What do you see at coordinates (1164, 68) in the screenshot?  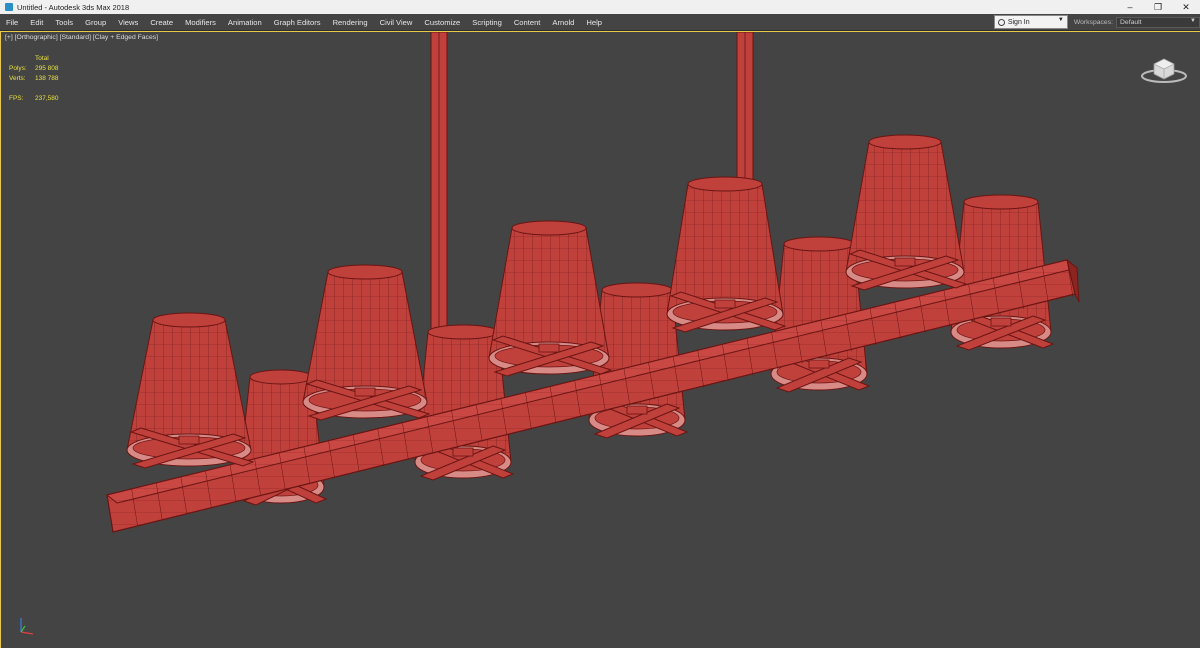 I see `viewcube-icon` at bounding box center [1164, 68].